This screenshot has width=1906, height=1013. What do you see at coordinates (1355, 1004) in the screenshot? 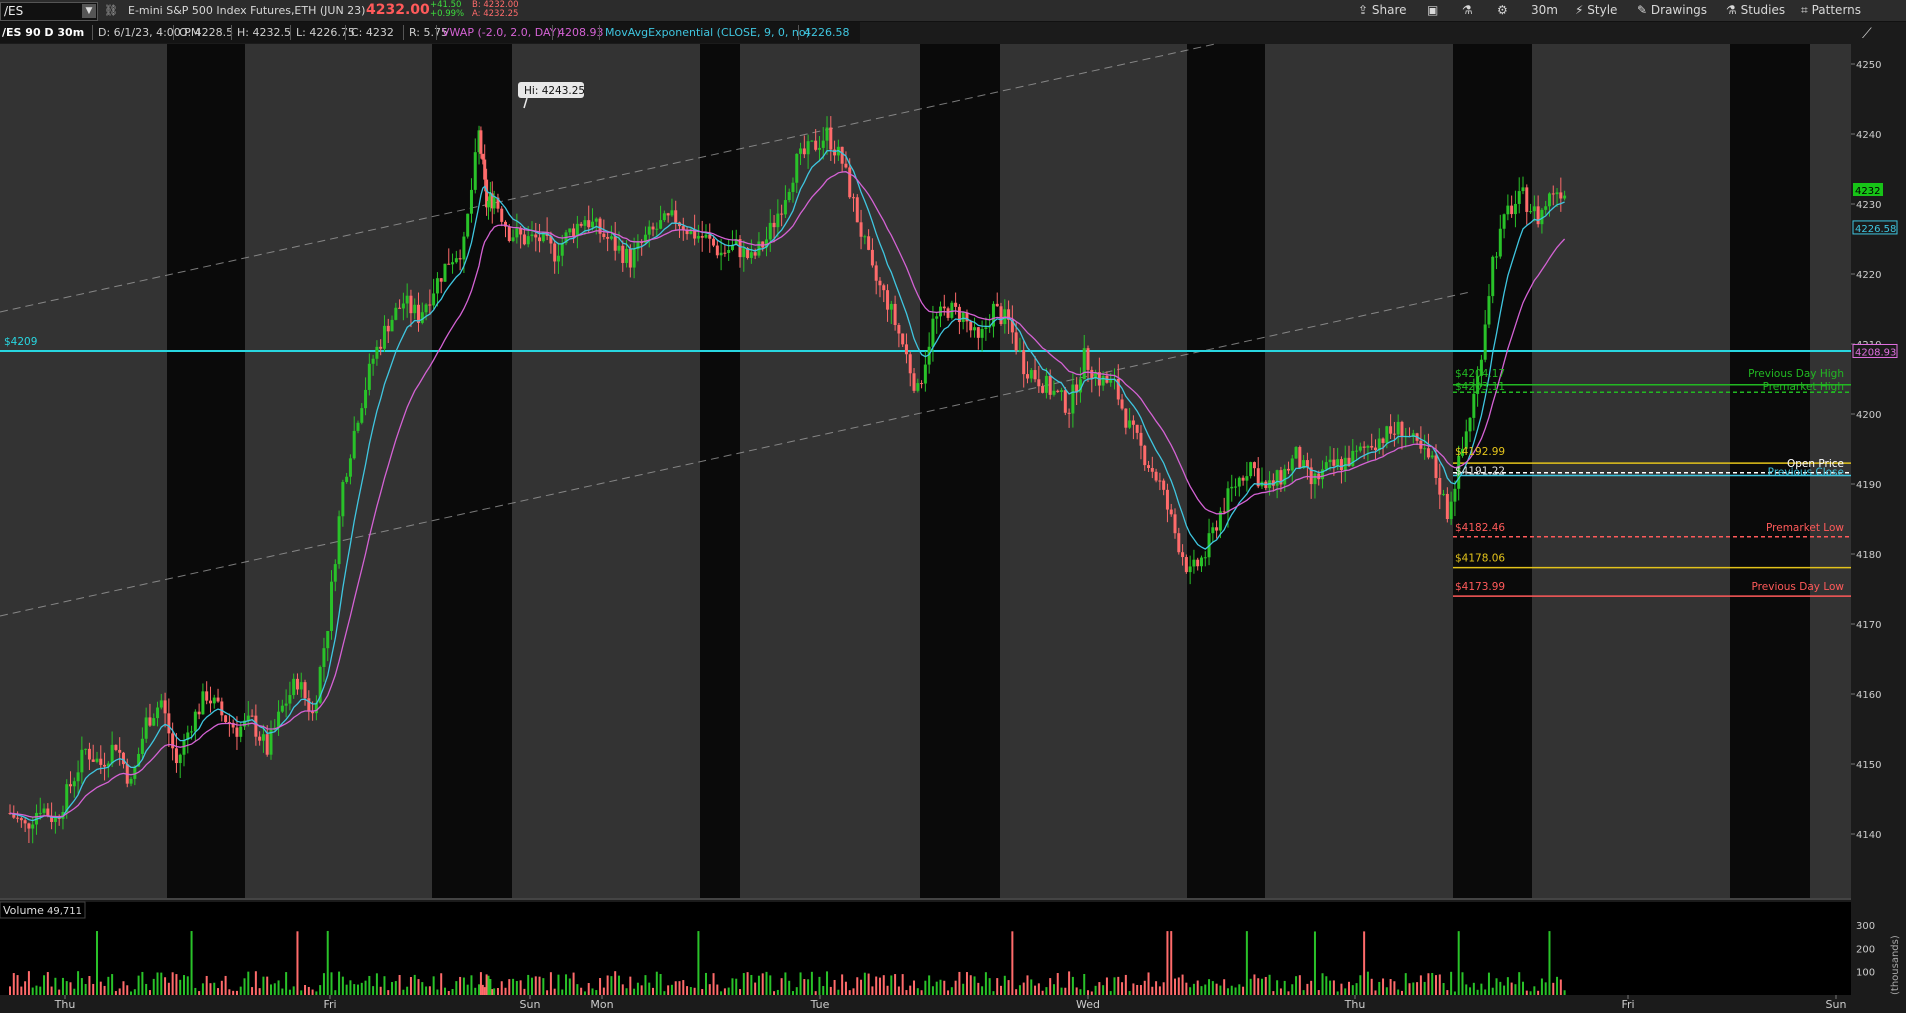
I see `time-tick-label: Thu` at bounding box center [1355, 1004].